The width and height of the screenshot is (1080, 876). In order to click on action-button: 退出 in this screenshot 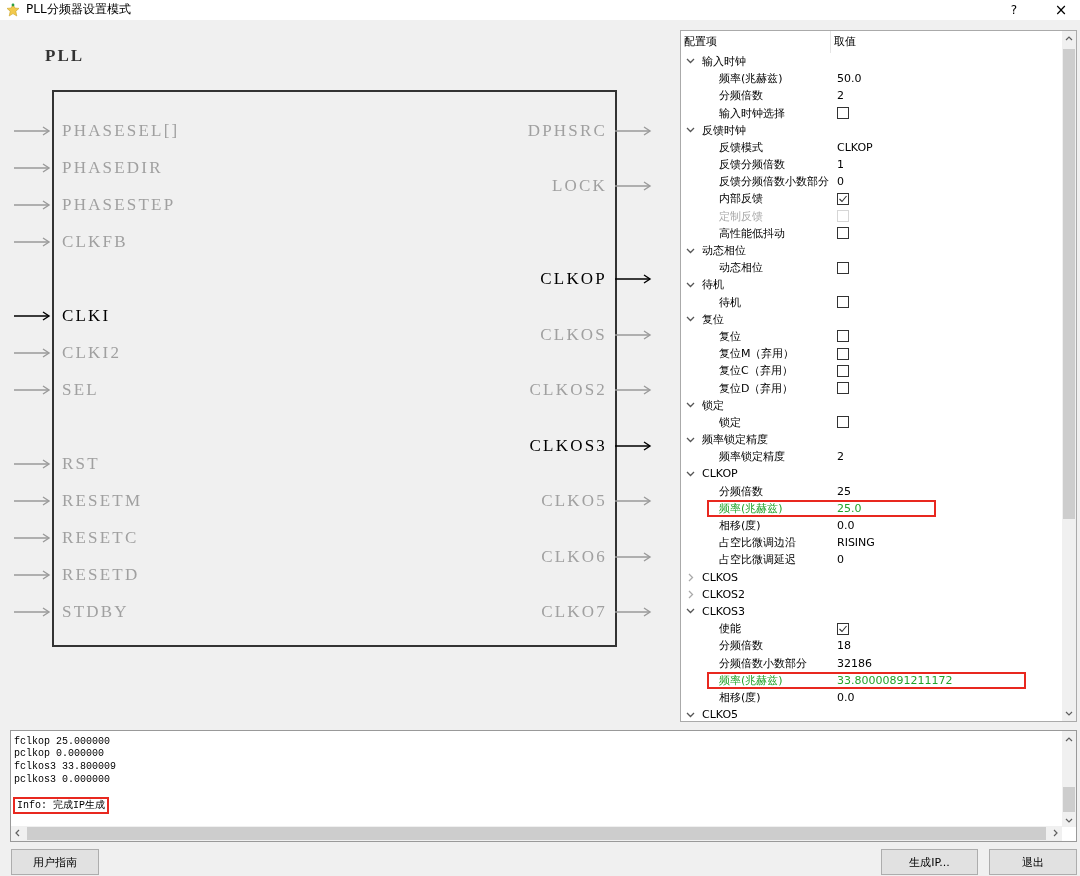, I will do `click(1033, 862)`.